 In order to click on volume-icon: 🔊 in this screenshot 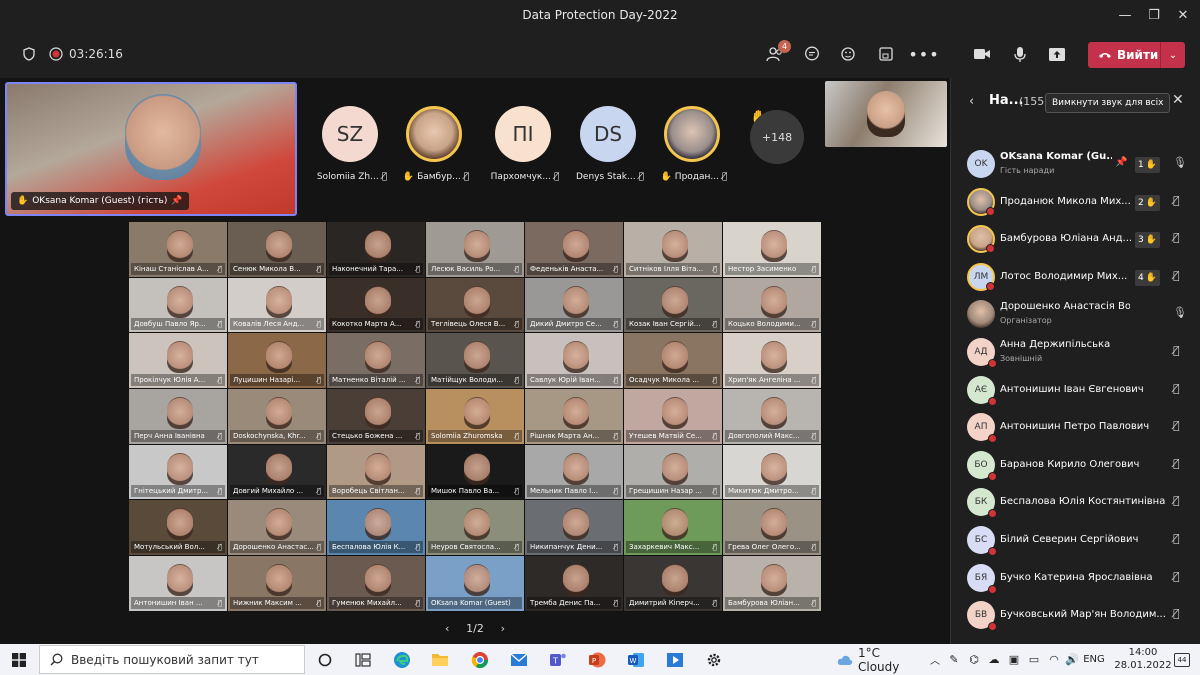, I will do `click(1072, 659)`.